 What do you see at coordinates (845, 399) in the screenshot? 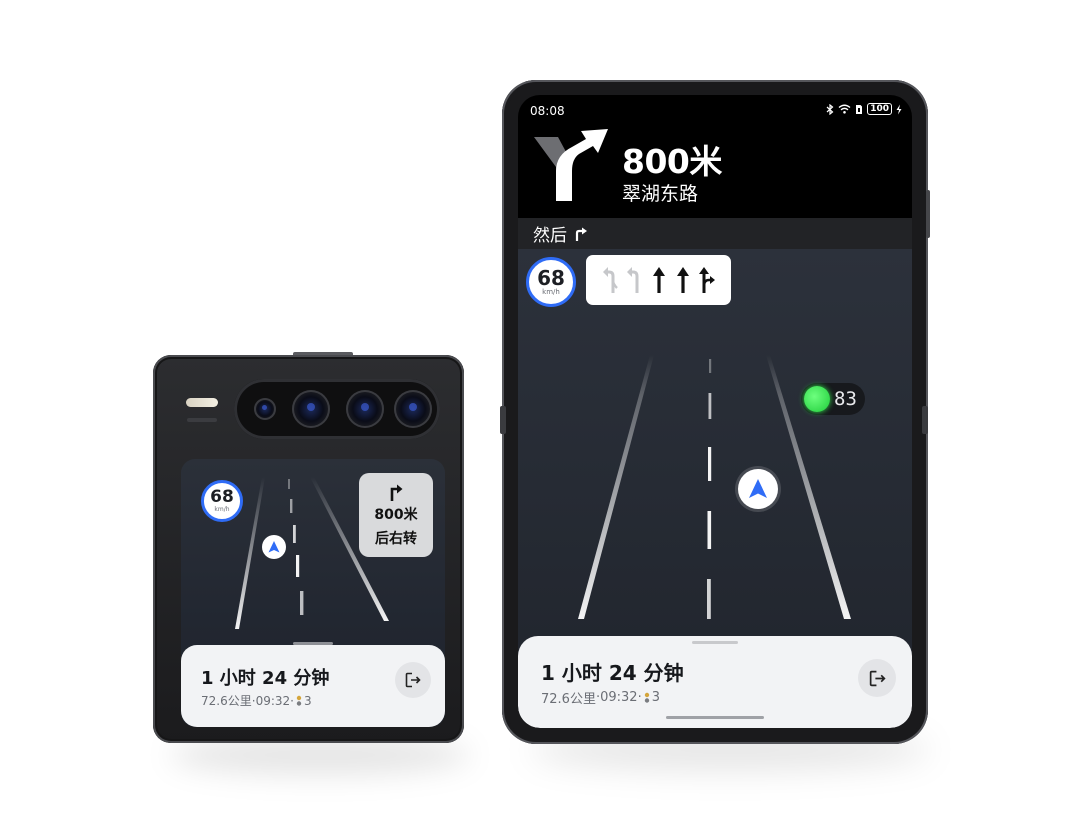
I see `traffic-light-seconds: 83` at bounding box center [845, 399].